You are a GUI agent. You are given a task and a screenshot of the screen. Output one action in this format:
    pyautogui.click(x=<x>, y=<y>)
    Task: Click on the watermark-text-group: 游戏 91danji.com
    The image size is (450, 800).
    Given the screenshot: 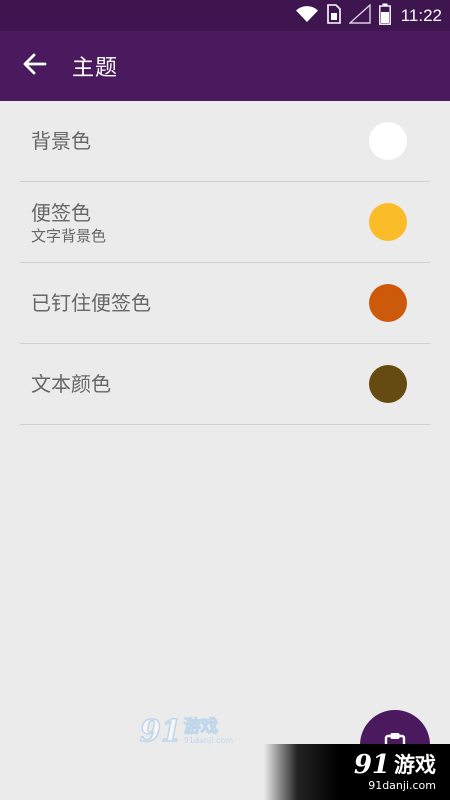 What is the action you would take?
    pyautogui.click(x=208, y=731)
    